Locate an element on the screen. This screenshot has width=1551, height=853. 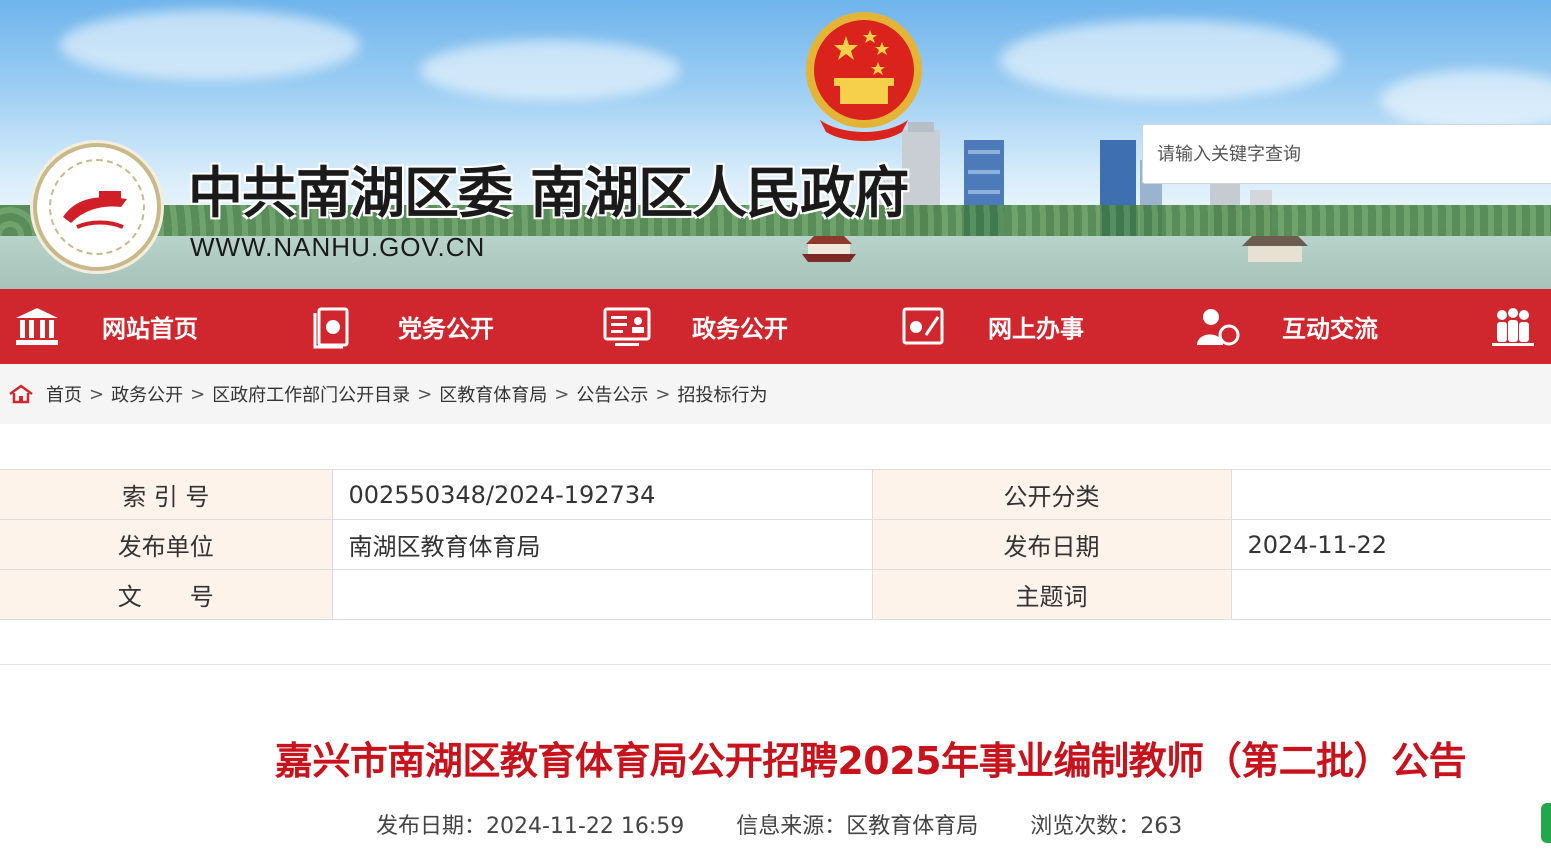
pavilion-image is located at coordinates (1275, 249).